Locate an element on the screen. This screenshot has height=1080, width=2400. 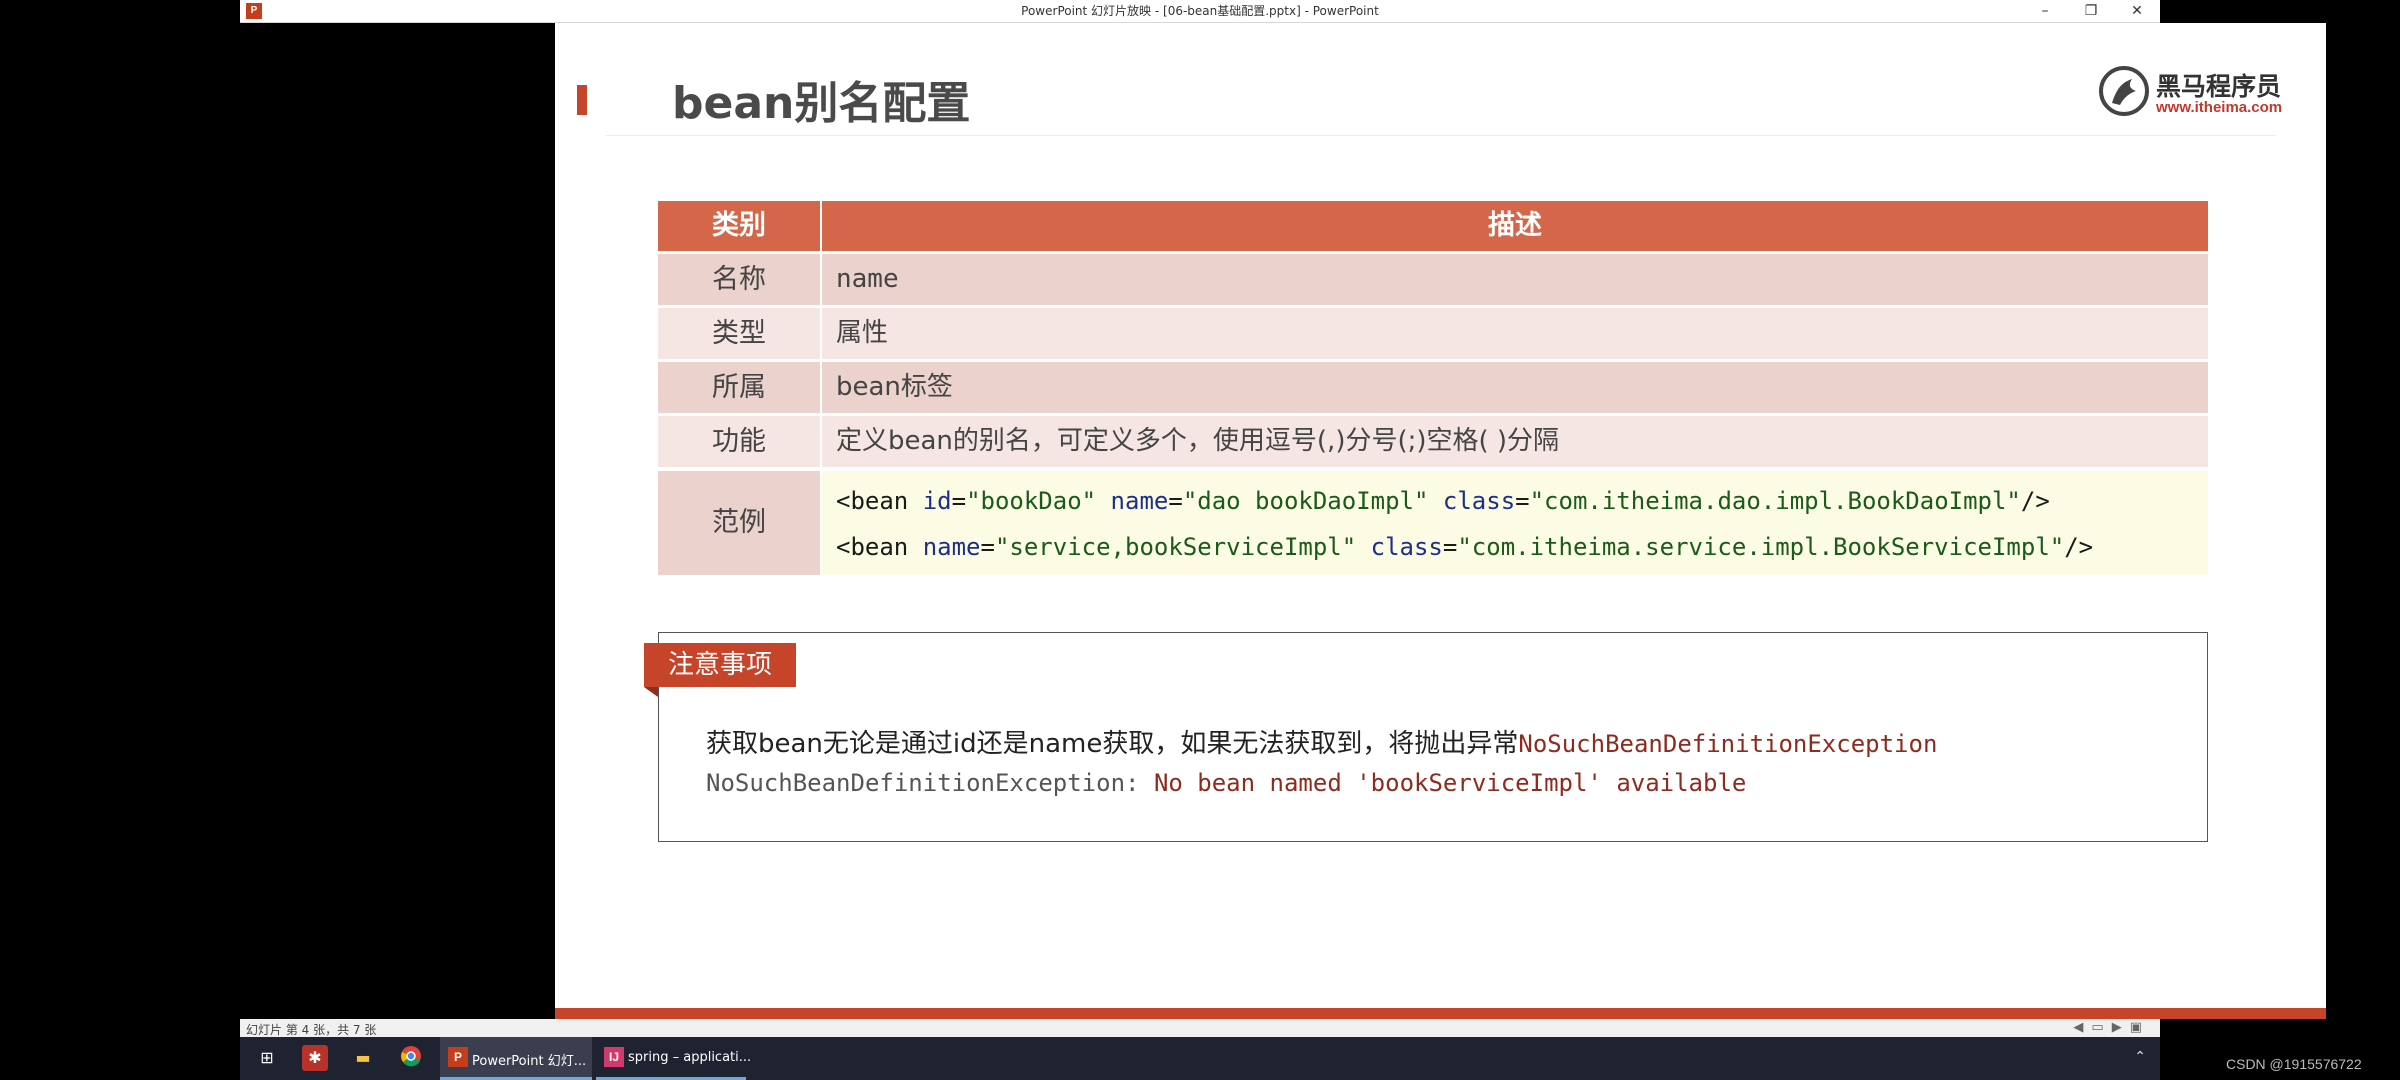
slideshow-icon: ▣ is located at coordinates (2140, 1027).